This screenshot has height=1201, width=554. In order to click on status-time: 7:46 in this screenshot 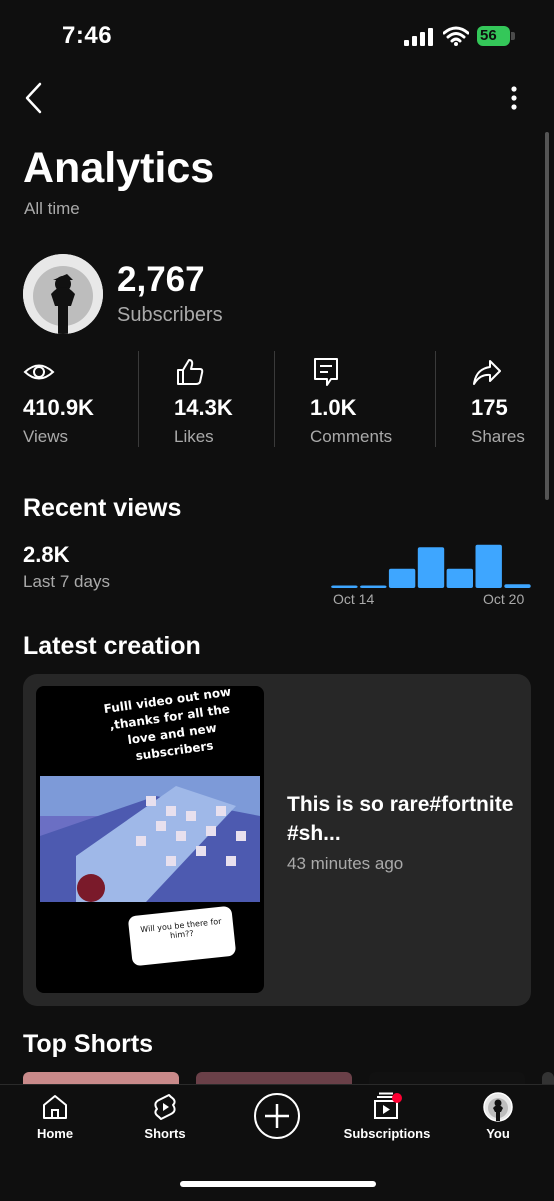, I will do `click(87, 35)`.